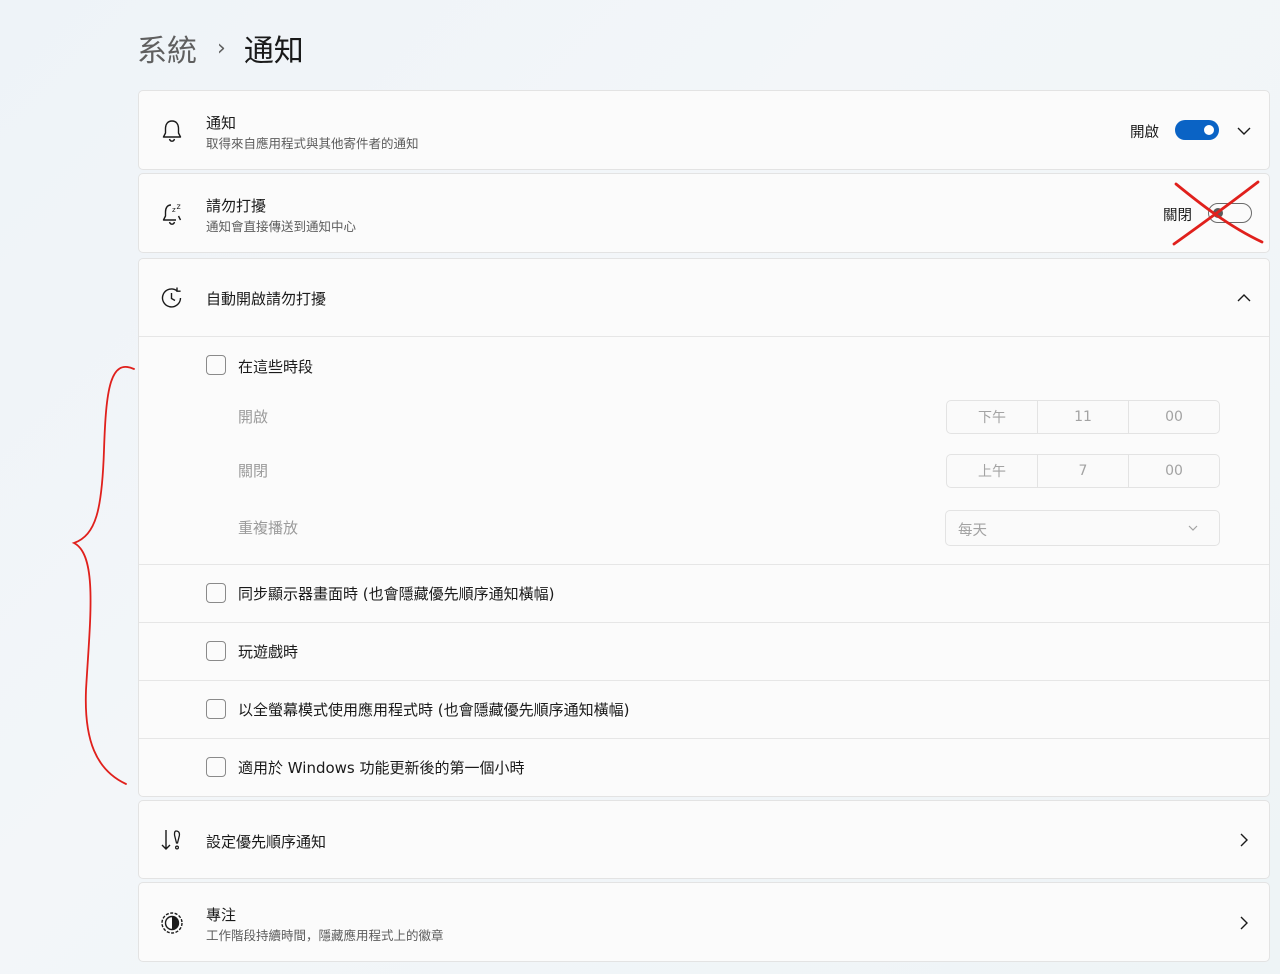 This screenshot has width=1280, height=974. I want to click on option-label-fullscreen: 以全螢幕模式使用應用程式時 (也會隱藏優先順序通知橫幅), so click(434, 710).